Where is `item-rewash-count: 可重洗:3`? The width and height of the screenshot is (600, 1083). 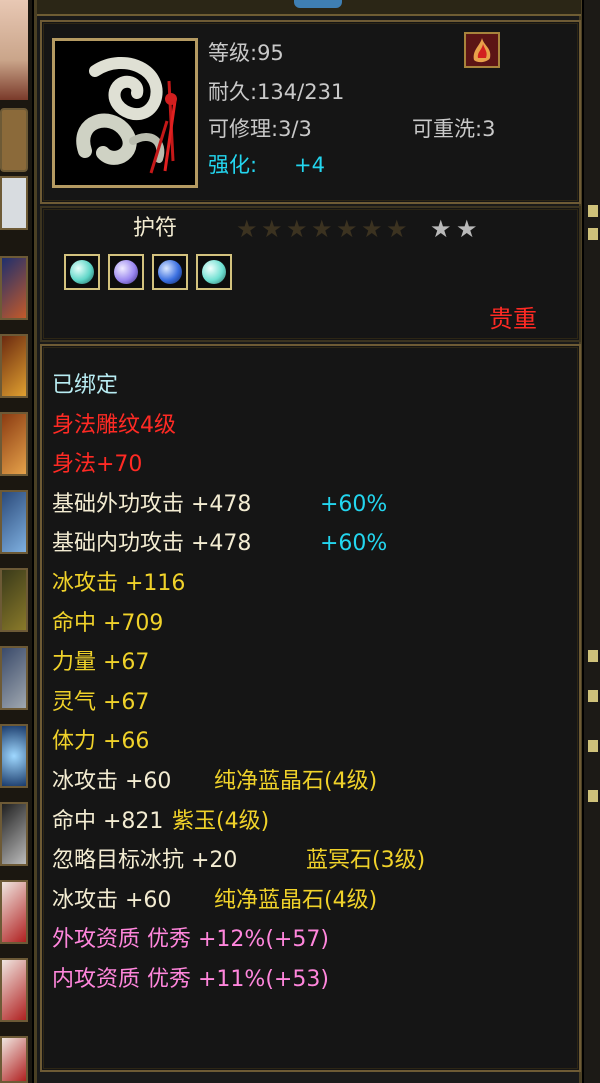 item-rewash-count: 可重洗:3 is located at coordinates (454, 129).